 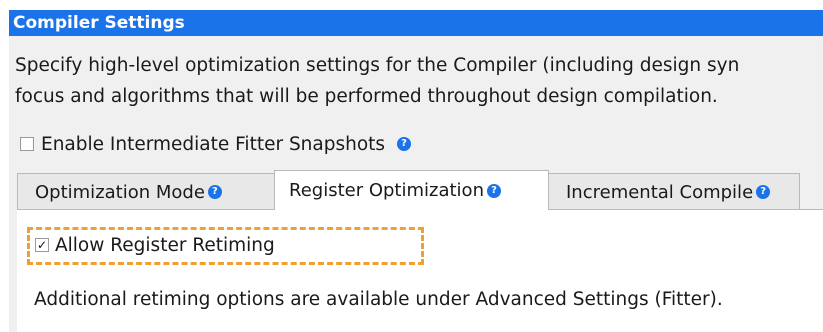 I want to click on optimization-mode-help-icon: ?, so click(x=214, y=192).